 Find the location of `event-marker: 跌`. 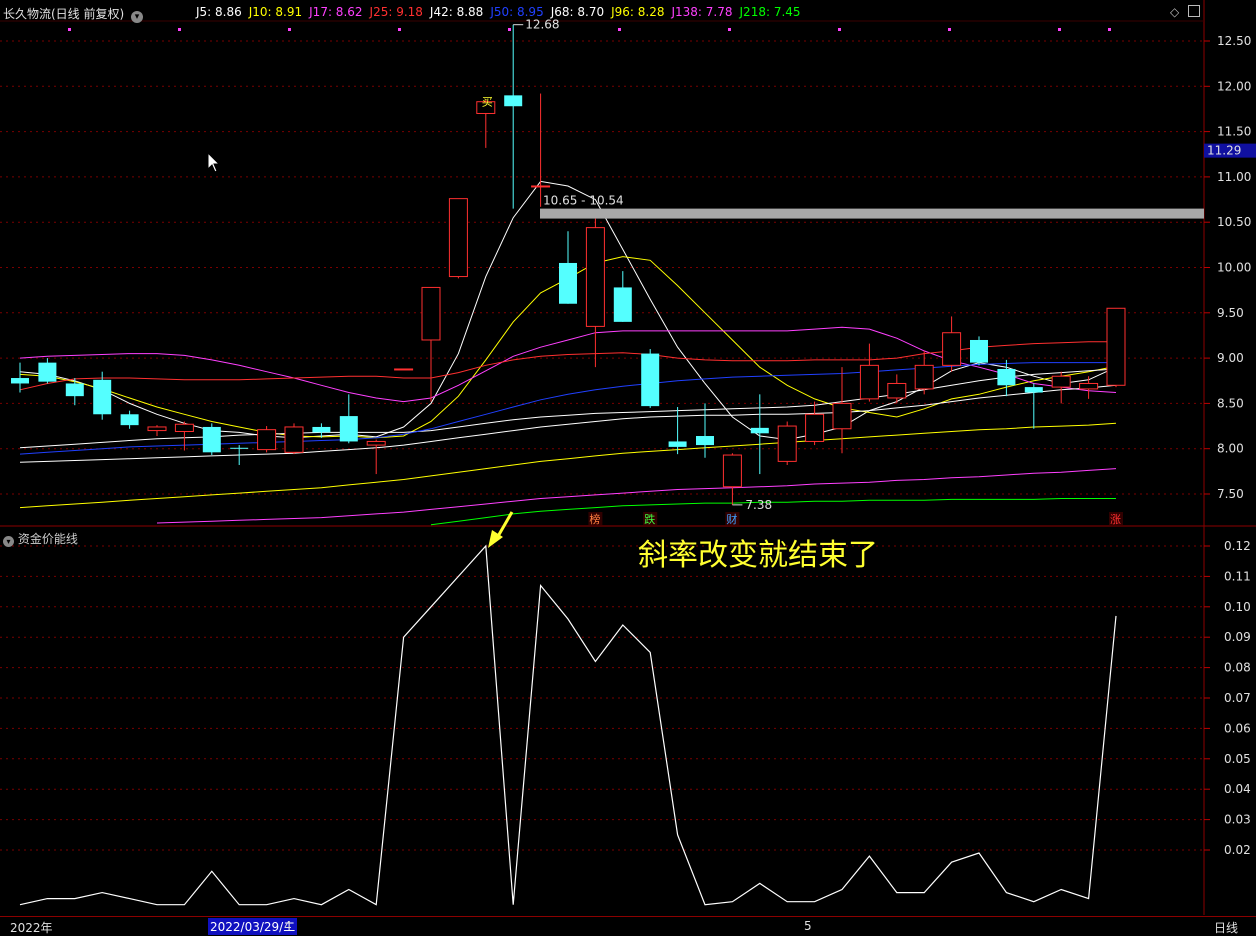

event-marker: 跌 is located at coordinates (649, 519).